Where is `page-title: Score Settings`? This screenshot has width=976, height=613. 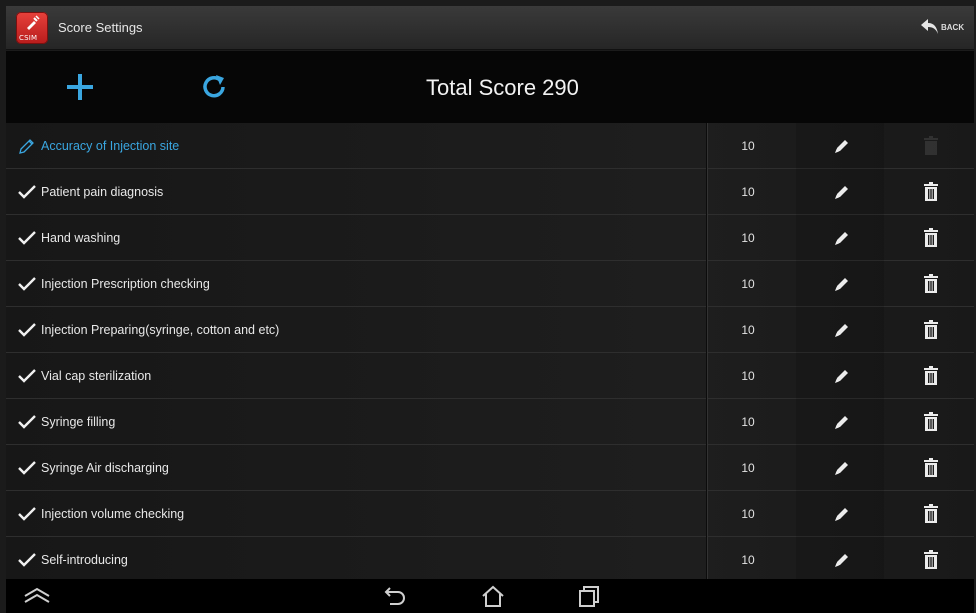 page-title: Score Settings is located at coordinates (100, 27).